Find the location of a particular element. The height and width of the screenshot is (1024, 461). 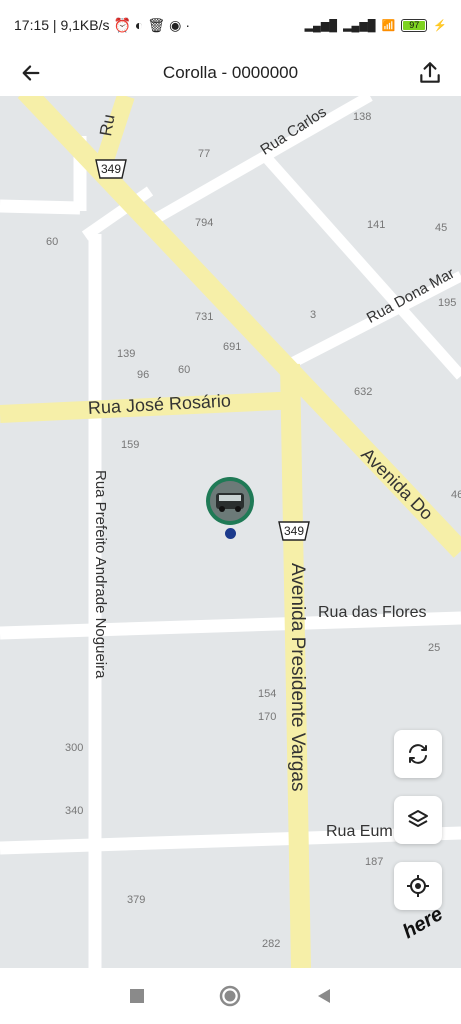

road-label-r8: Rua das Flores is located at coordinates (372, 612).